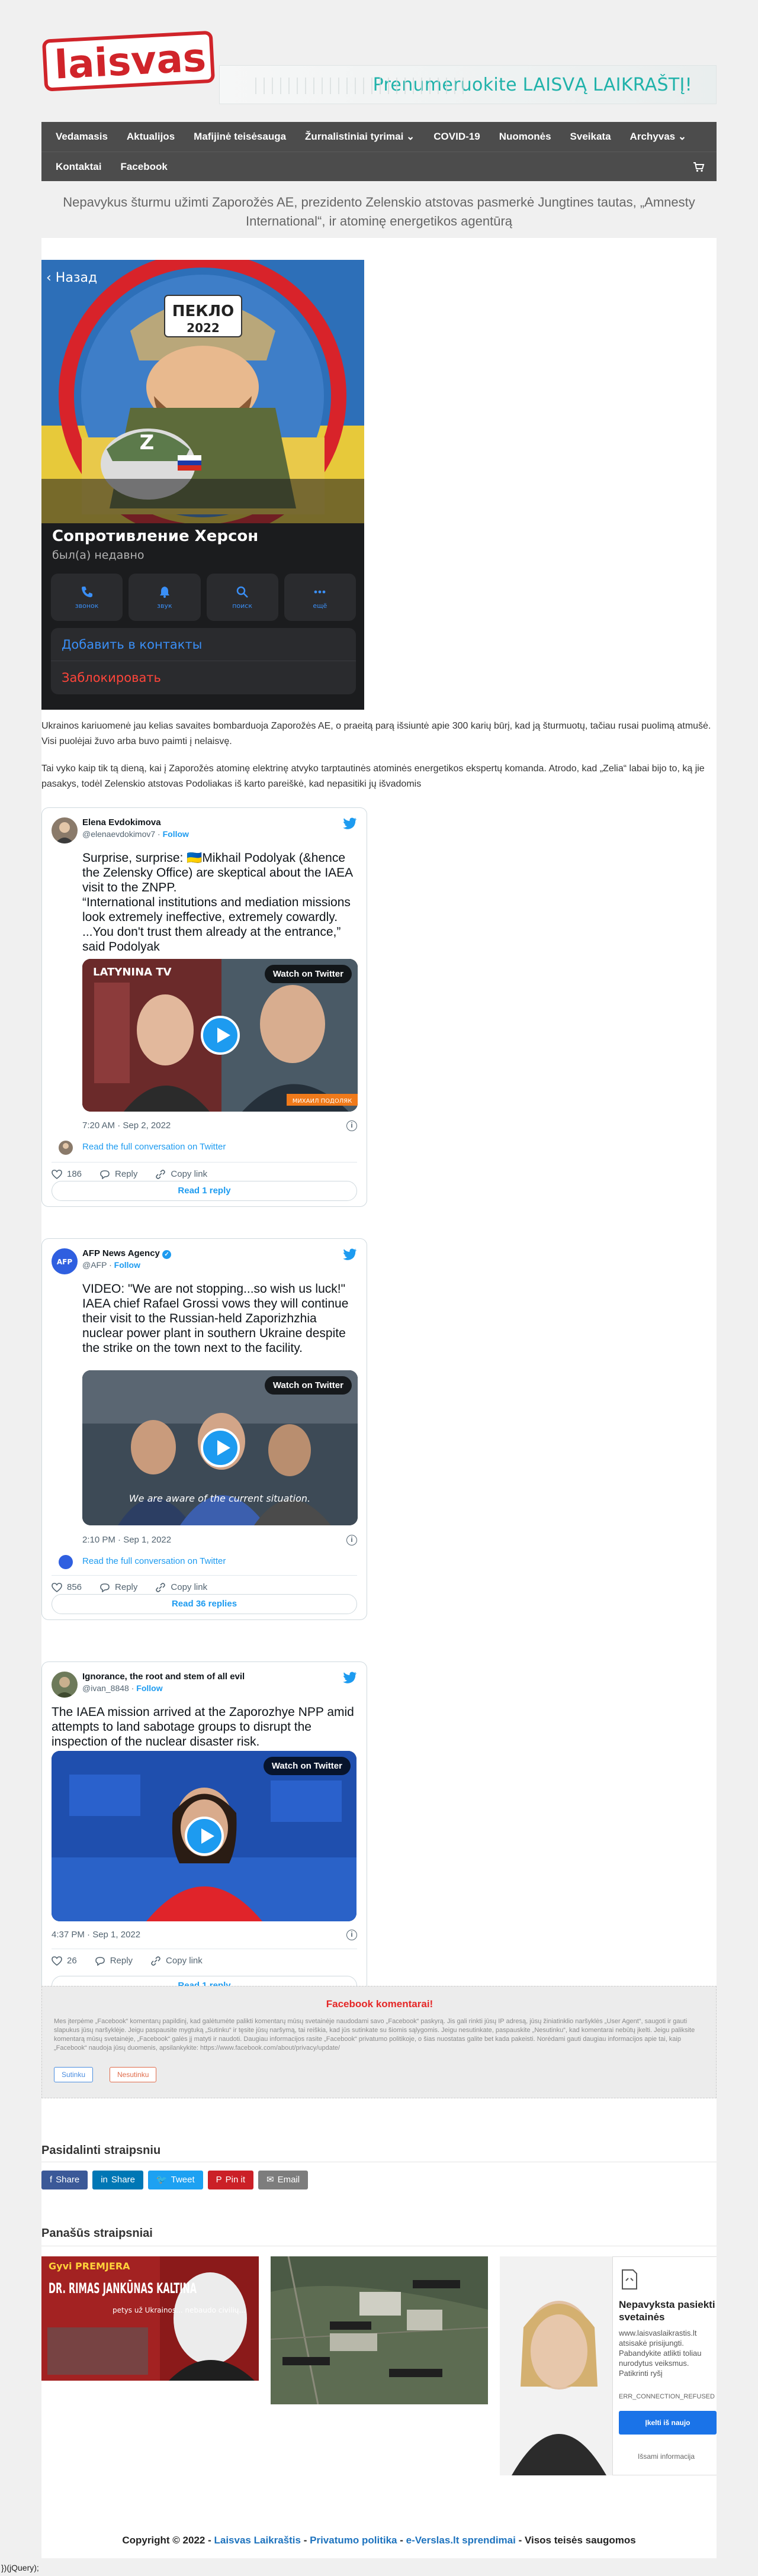 The height and width of the screenshot is (2576, 758). What do you see at coordinates (165, 597) in the screenshot?
I see `sound-button: звук` at bounding box center [165, 597].